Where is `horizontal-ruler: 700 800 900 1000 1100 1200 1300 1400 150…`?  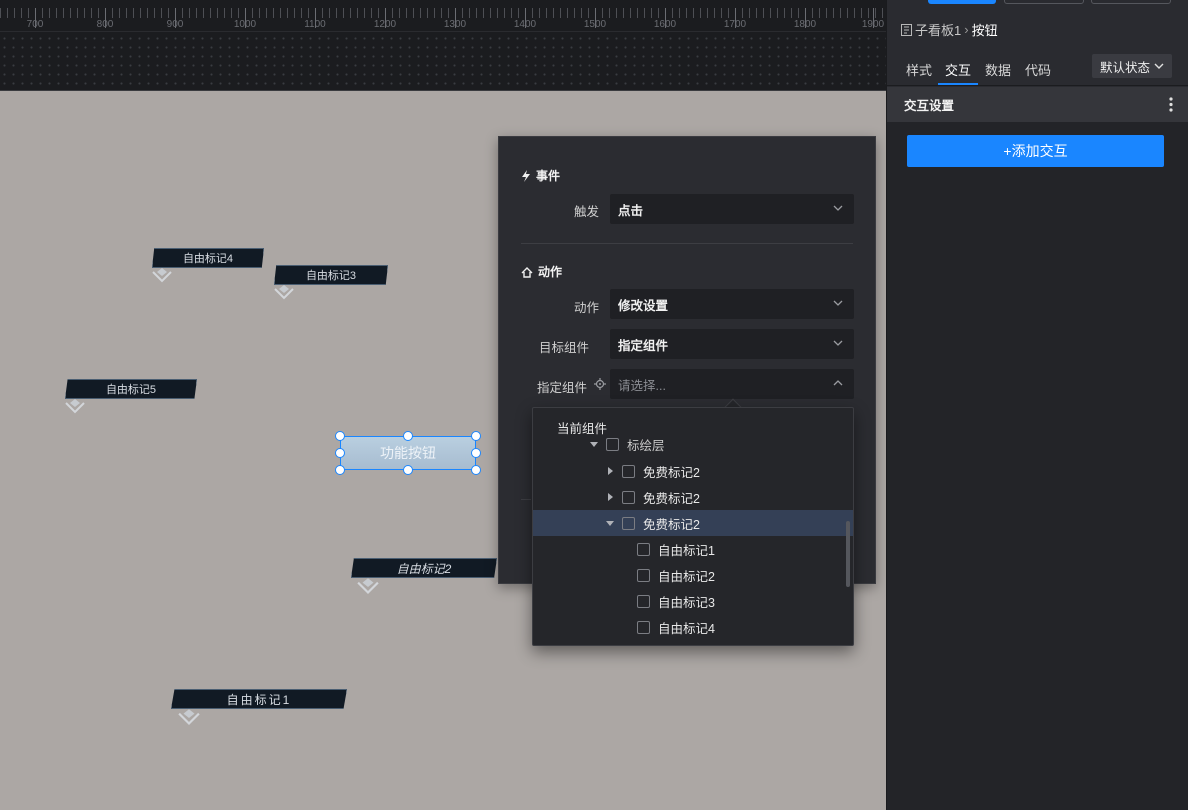 horizontal-ruler: 700 800 900 1000 1100 1200 1300 1400 150… is located at coordinates (443, 16).